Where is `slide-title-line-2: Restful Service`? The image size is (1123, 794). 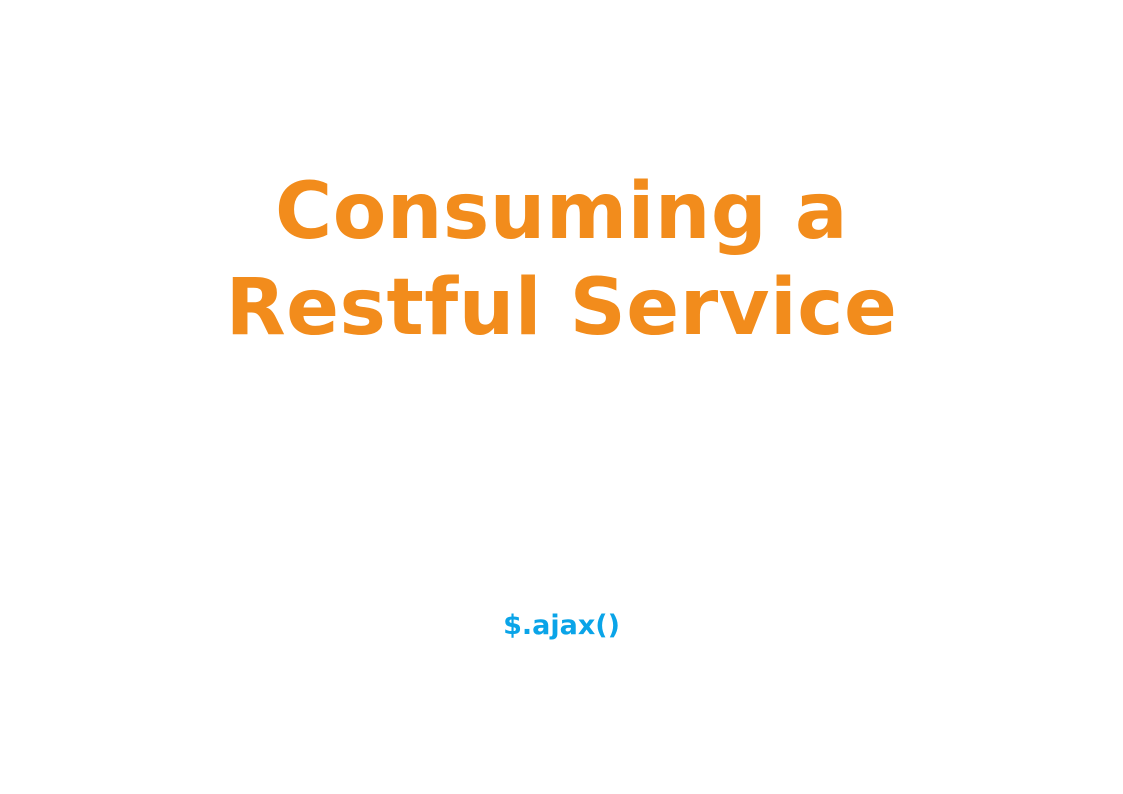 slide-title-line-2: Restful Service is located at coordinates (561, 308).